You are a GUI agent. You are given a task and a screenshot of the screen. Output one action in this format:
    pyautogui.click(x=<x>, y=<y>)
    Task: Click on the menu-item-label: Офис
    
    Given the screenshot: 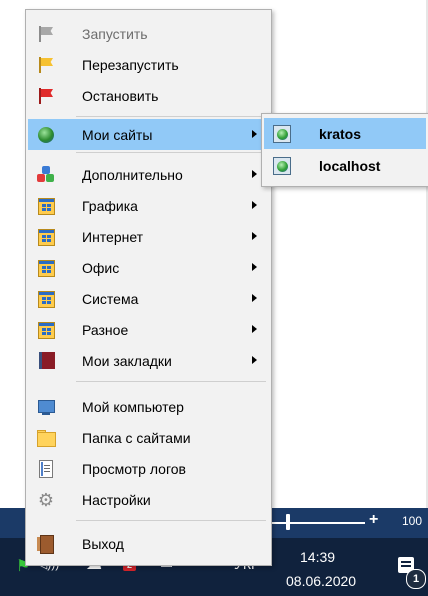 What is the action you would take?
    pyautogui.click(x=101, y=268)
    